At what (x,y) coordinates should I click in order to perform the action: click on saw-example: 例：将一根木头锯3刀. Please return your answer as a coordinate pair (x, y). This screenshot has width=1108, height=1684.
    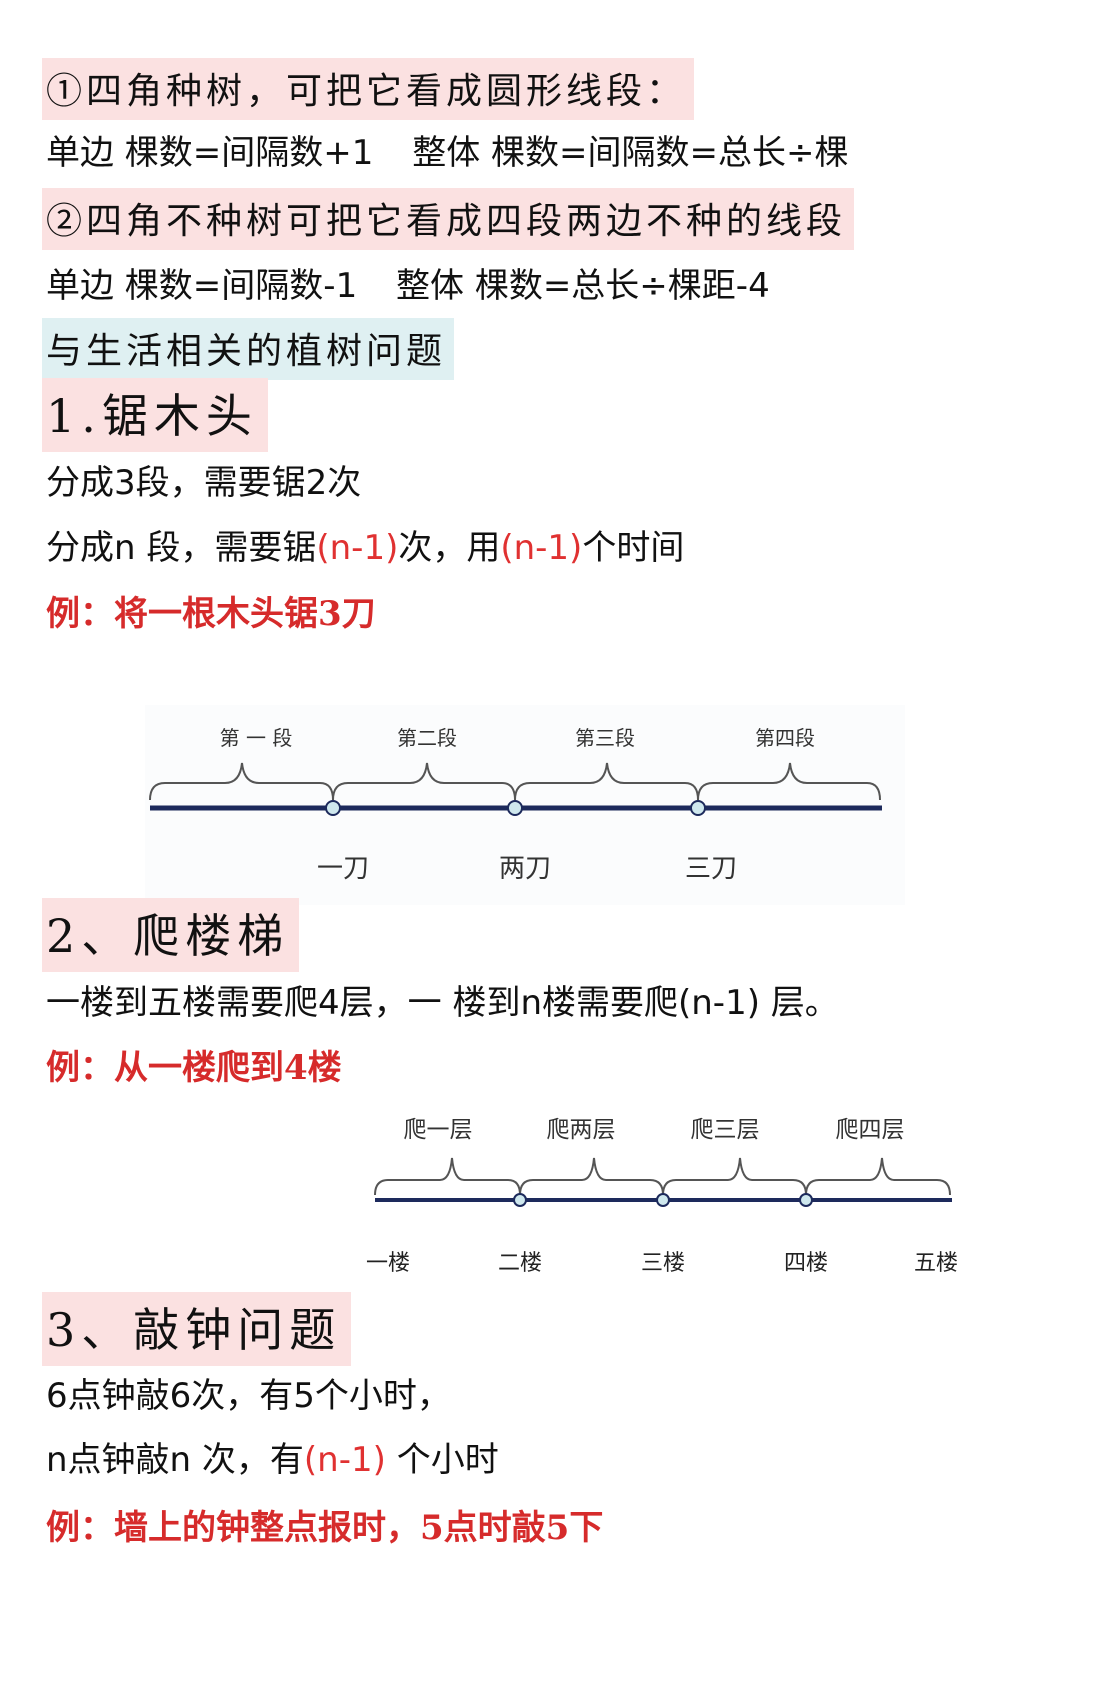
    Looking at the image, I should click on (211, 614).